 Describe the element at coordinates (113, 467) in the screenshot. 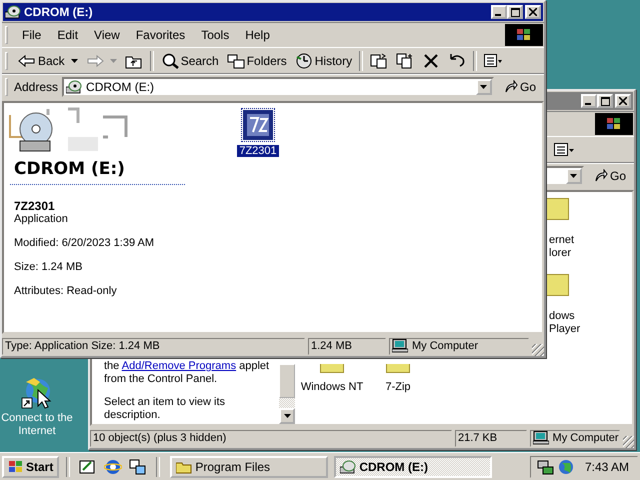

I see `browser-icon` at that location.